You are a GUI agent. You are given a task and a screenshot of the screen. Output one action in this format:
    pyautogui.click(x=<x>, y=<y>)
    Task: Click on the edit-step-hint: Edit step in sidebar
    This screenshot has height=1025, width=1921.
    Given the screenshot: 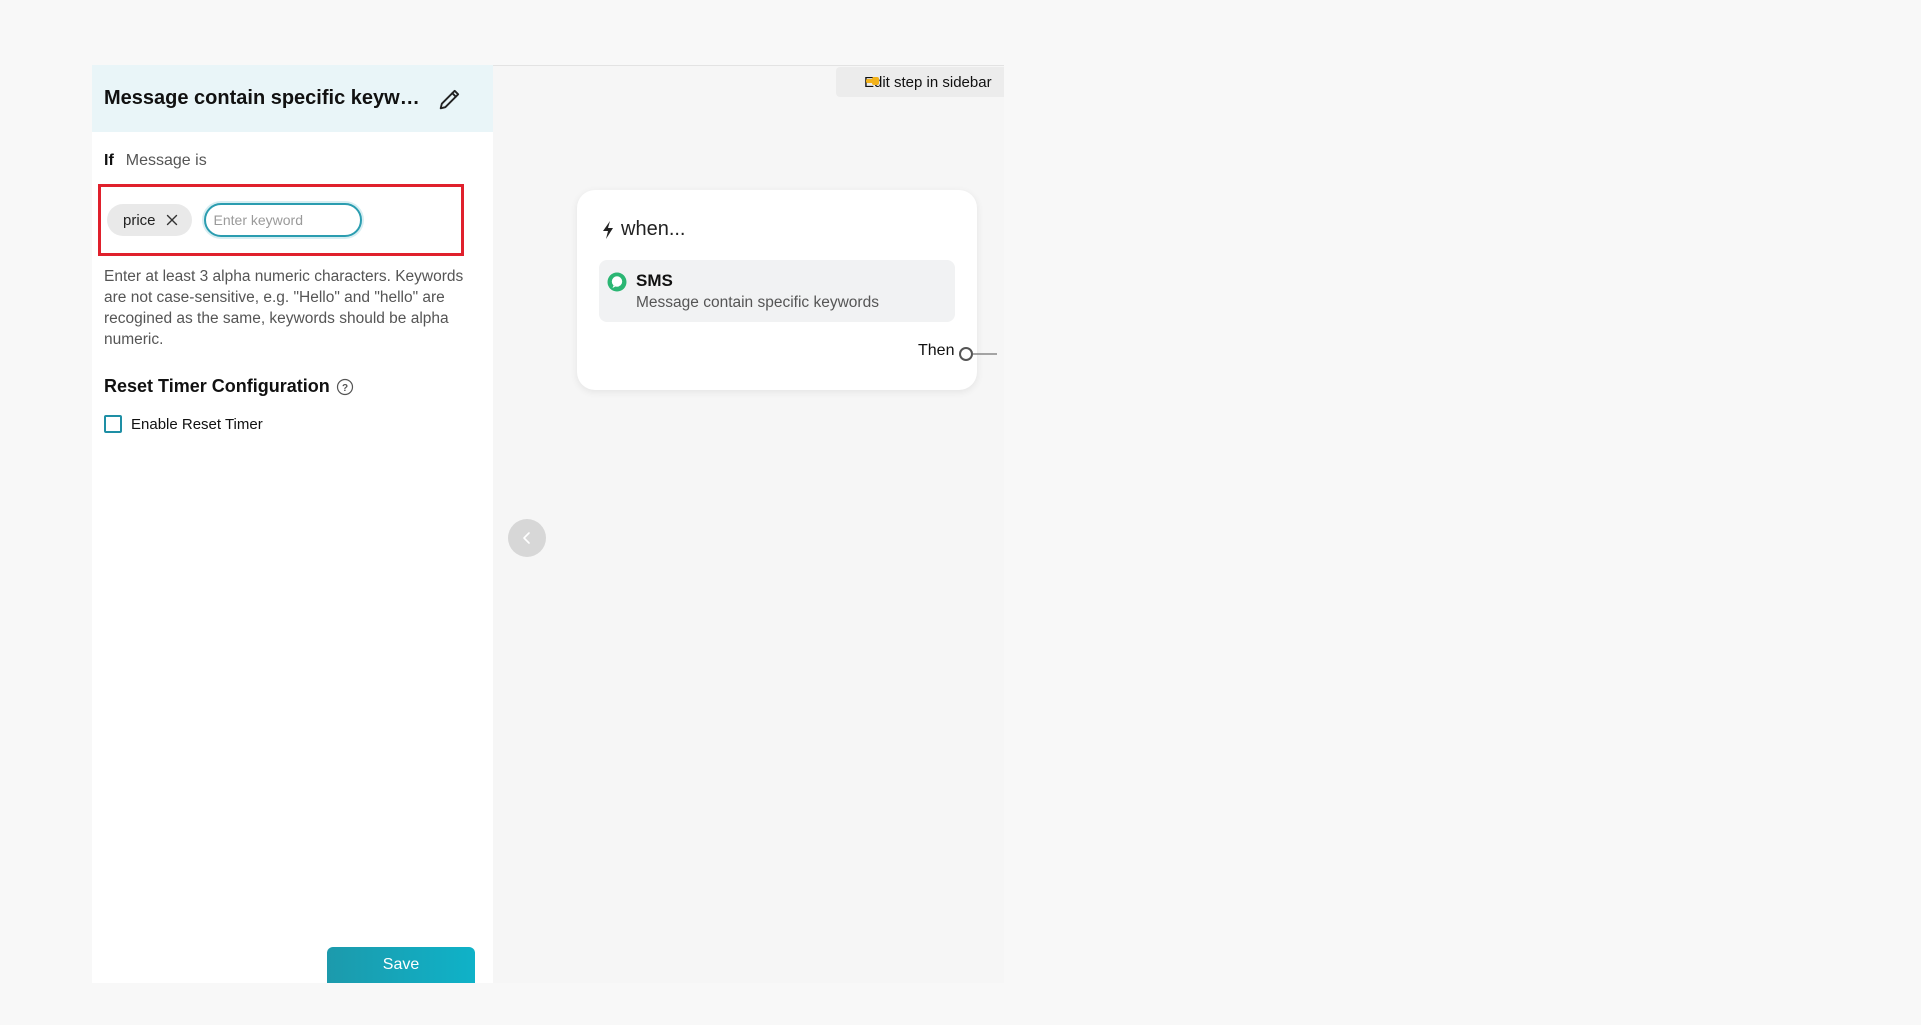 What is the action you would take?
    pyautogui.click(x=920, y=82)
    